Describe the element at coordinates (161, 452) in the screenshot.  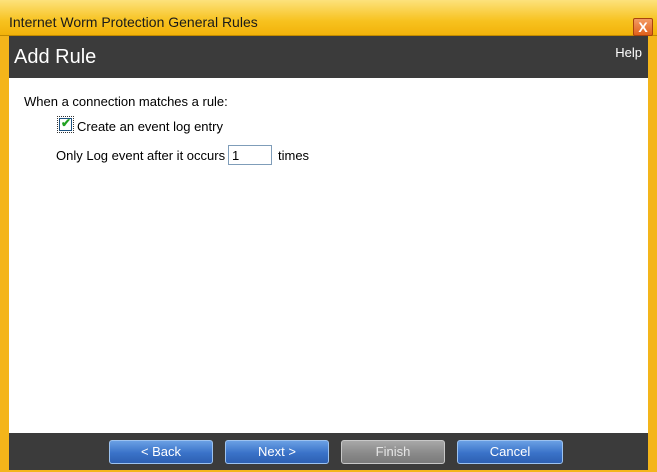
I see `back-button: < Back` at that location.